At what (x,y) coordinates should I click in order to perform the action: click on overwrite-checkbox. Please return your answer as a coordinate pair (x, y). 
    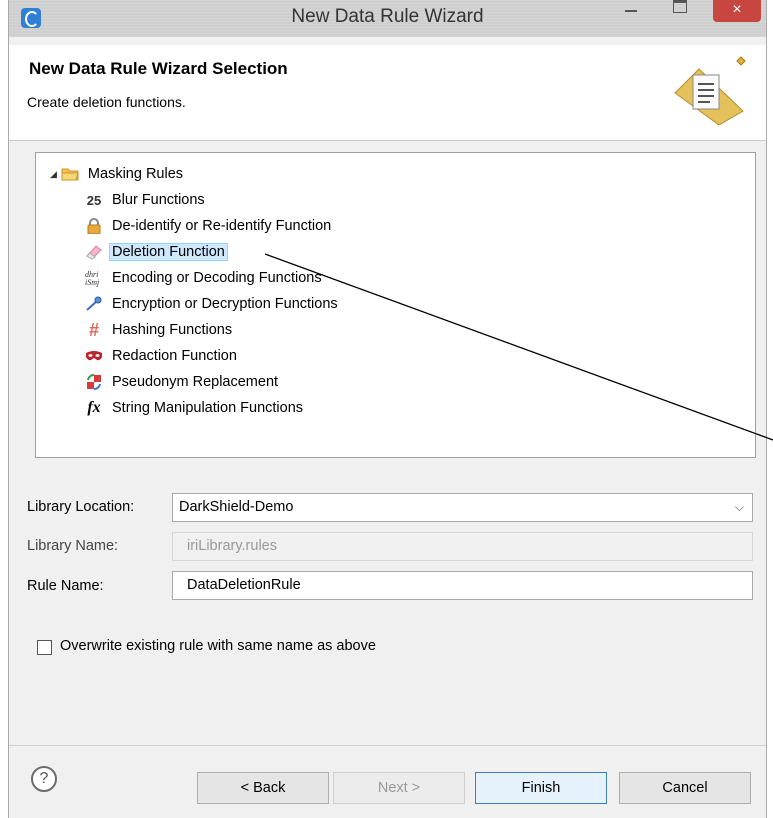
    Looking at the image, I should click on (44, 647).